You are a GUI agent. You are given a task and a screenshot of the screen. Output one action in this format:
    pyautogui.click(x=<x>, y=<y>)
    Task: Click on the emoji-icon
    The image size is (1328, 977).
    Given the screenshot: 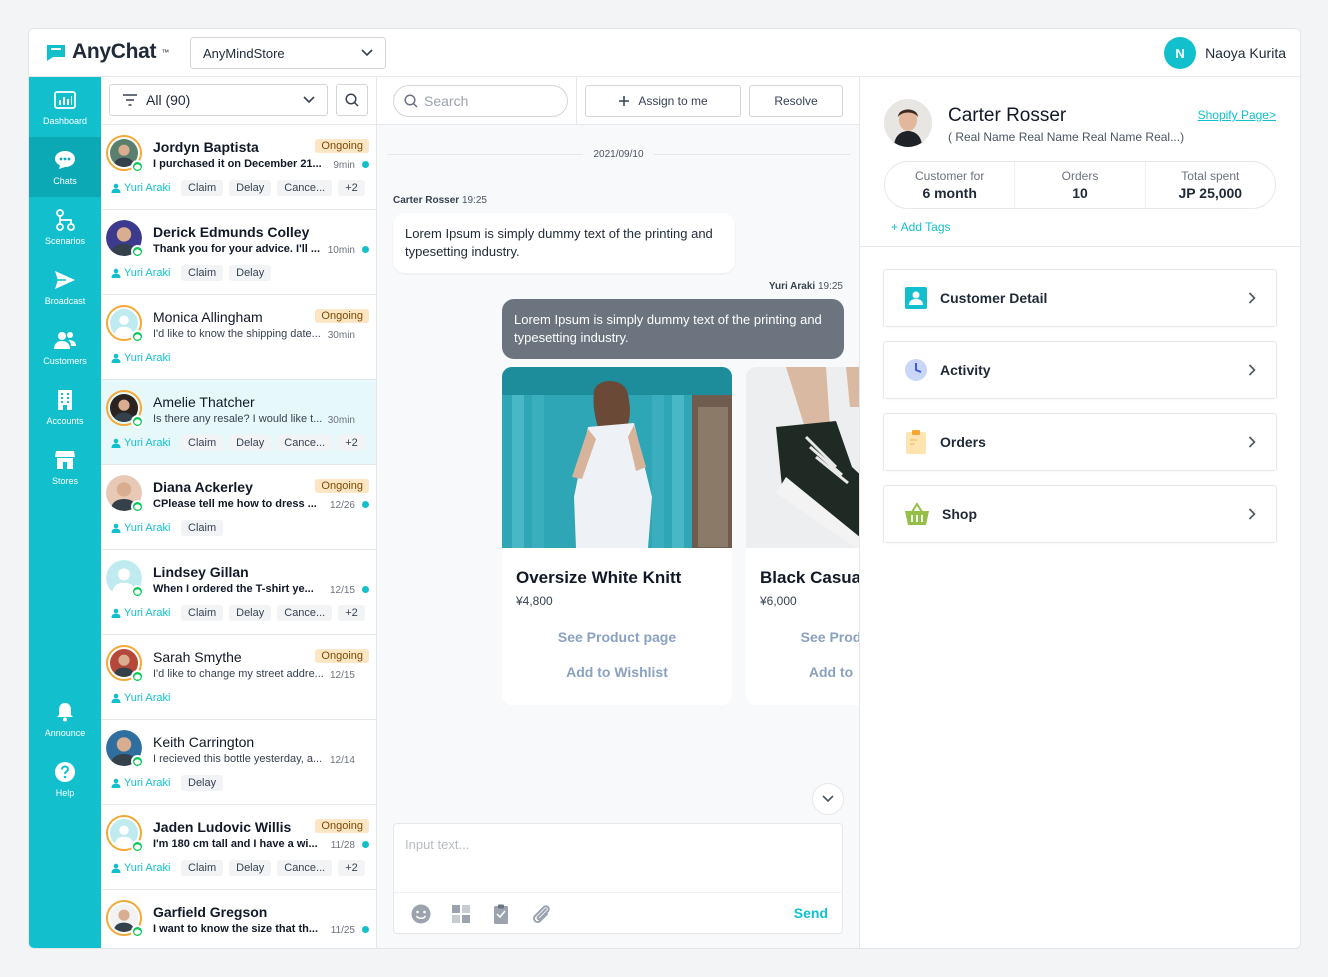 What is the action you would take?
    pyautogui.click(x=421, y=914)
    